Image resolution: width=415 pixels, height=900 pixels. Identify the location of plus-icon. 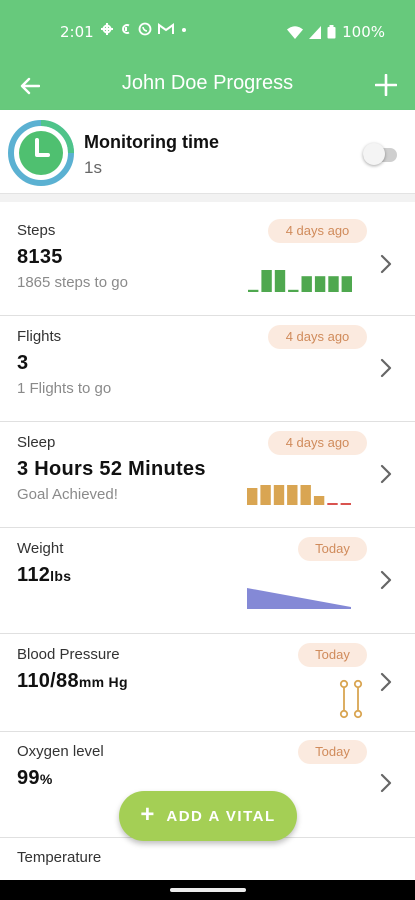
(386, 85).